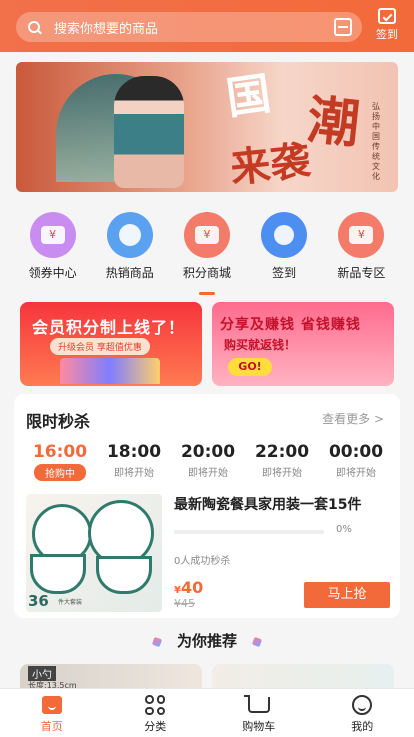 Image resolution: width=414 pixels, height=737 pixels. I want to click on tab-cart: 购物车, so click(259, 713).